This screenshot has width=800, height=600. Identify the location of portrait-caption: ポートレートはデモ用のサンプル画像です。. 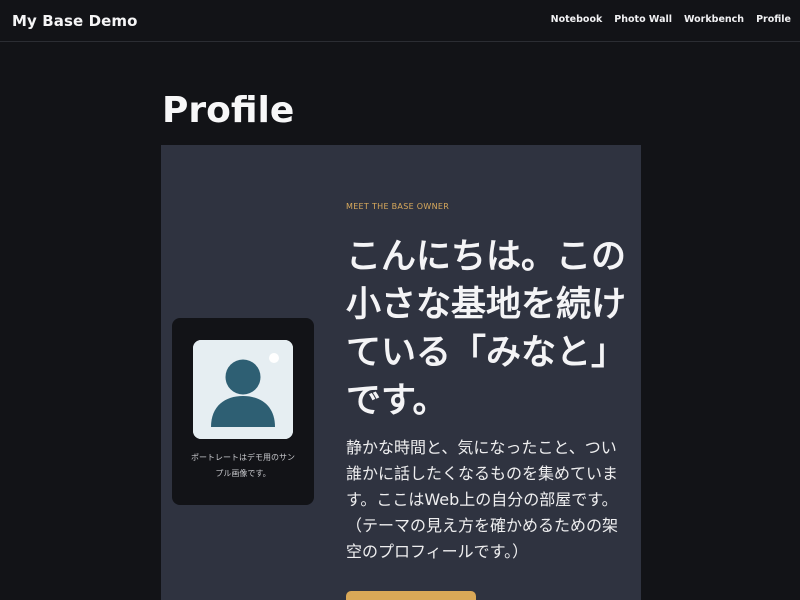
(243, 465).